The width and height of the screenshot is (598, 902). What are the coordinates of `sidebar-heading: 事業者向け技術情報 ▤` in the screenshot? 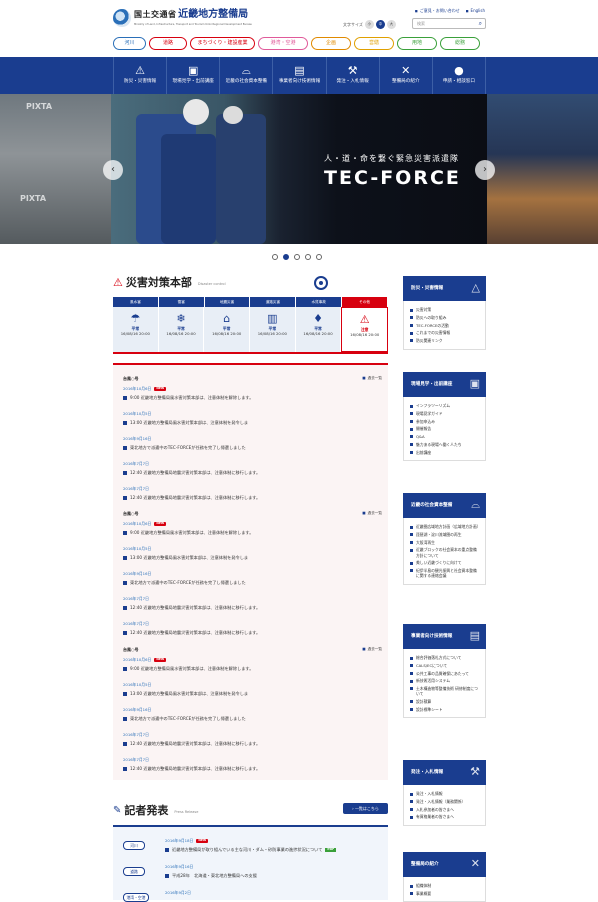 It's located at (444, 636).